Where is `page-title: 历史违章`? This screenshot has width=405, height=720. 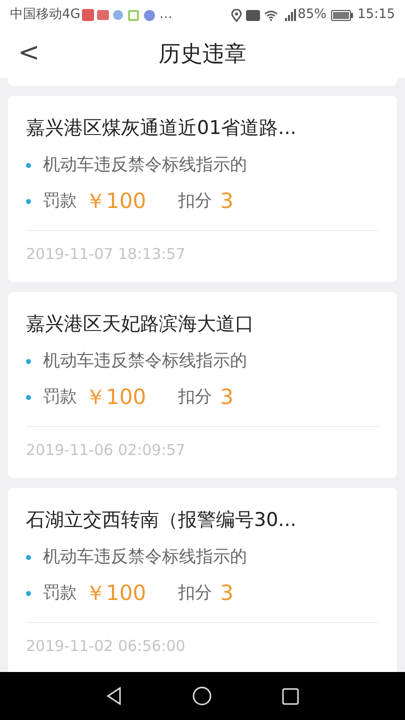
page-title: 历史违章 is located at coordinates (202, 54).